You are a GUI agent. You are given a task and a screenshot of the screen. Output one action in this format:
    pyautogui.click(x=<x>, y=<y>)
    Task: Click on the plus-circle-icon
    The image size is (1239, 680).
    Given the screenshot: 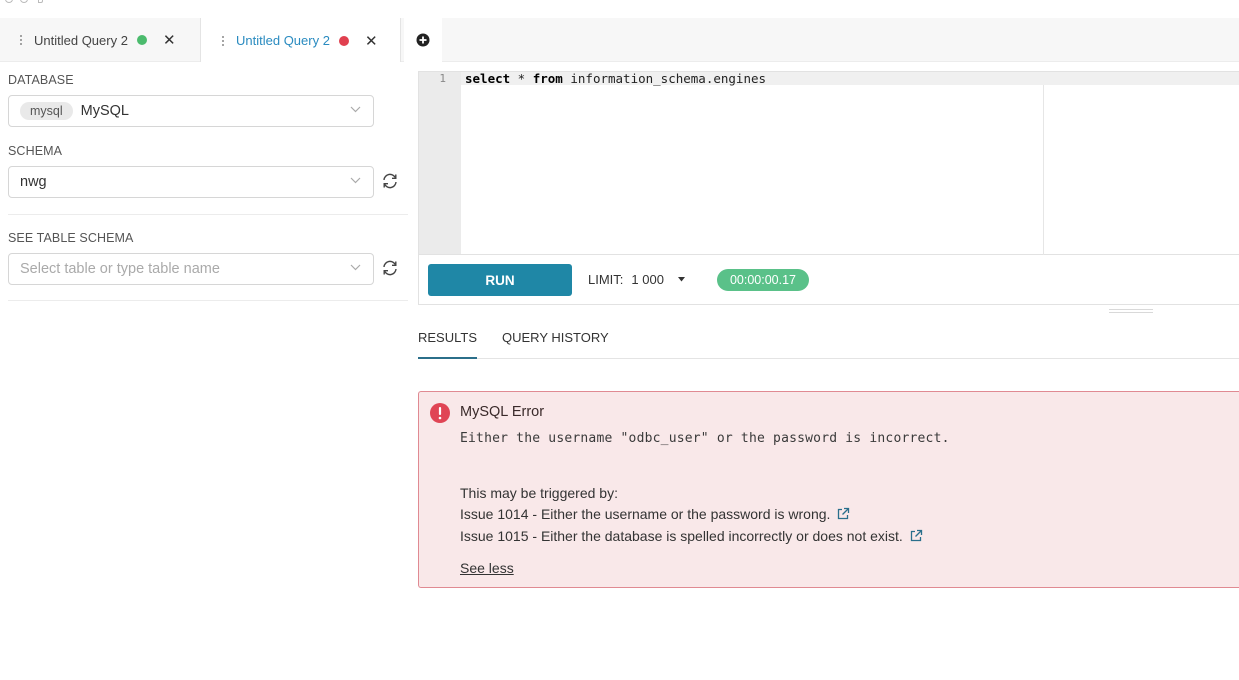 What is the action you would take?
    pyautogui.click(x=423, y=40)
    